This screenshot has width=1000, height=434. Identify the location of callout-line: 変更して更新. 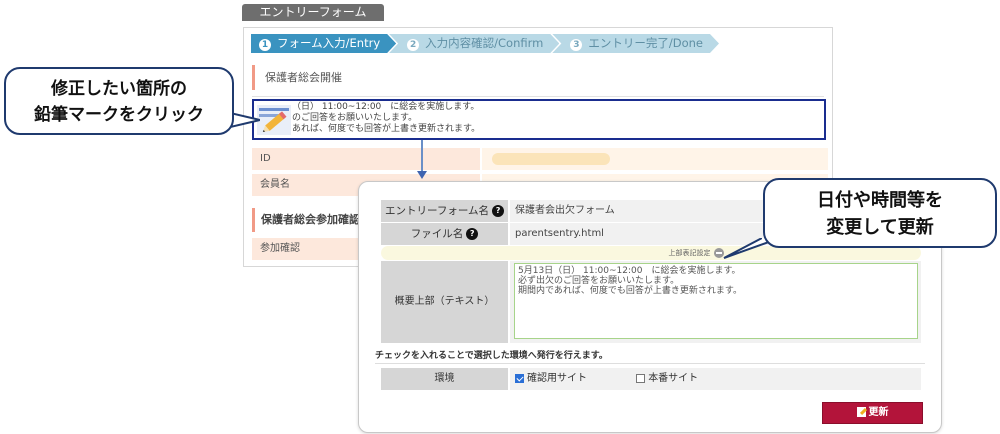
(880, 227).